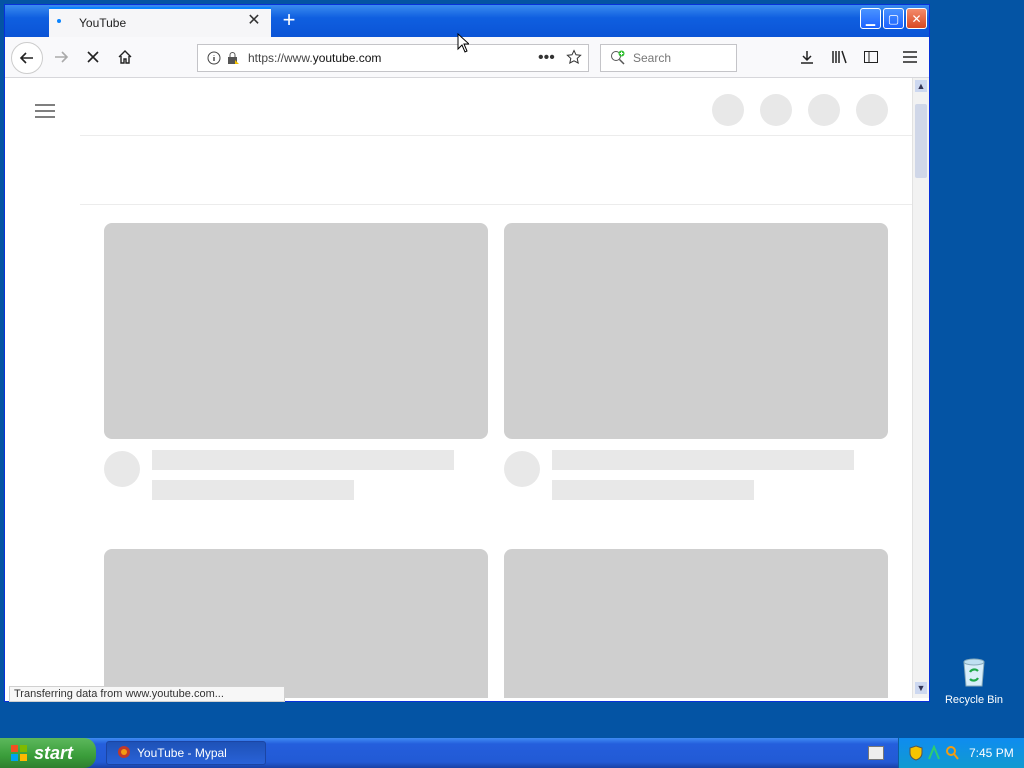 The image size is (1024, 768). I want to click on home-icon, so click(125, 57).